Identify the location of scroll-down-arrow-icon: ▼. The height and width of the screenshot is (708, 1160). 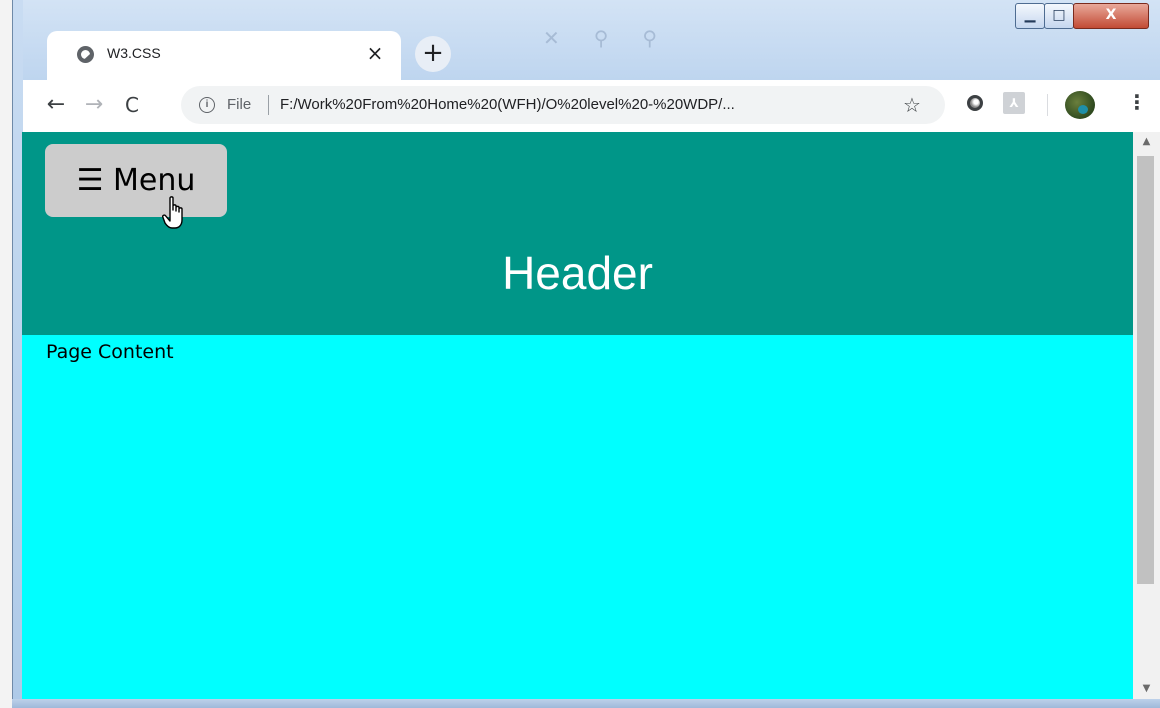
(1146, 689).